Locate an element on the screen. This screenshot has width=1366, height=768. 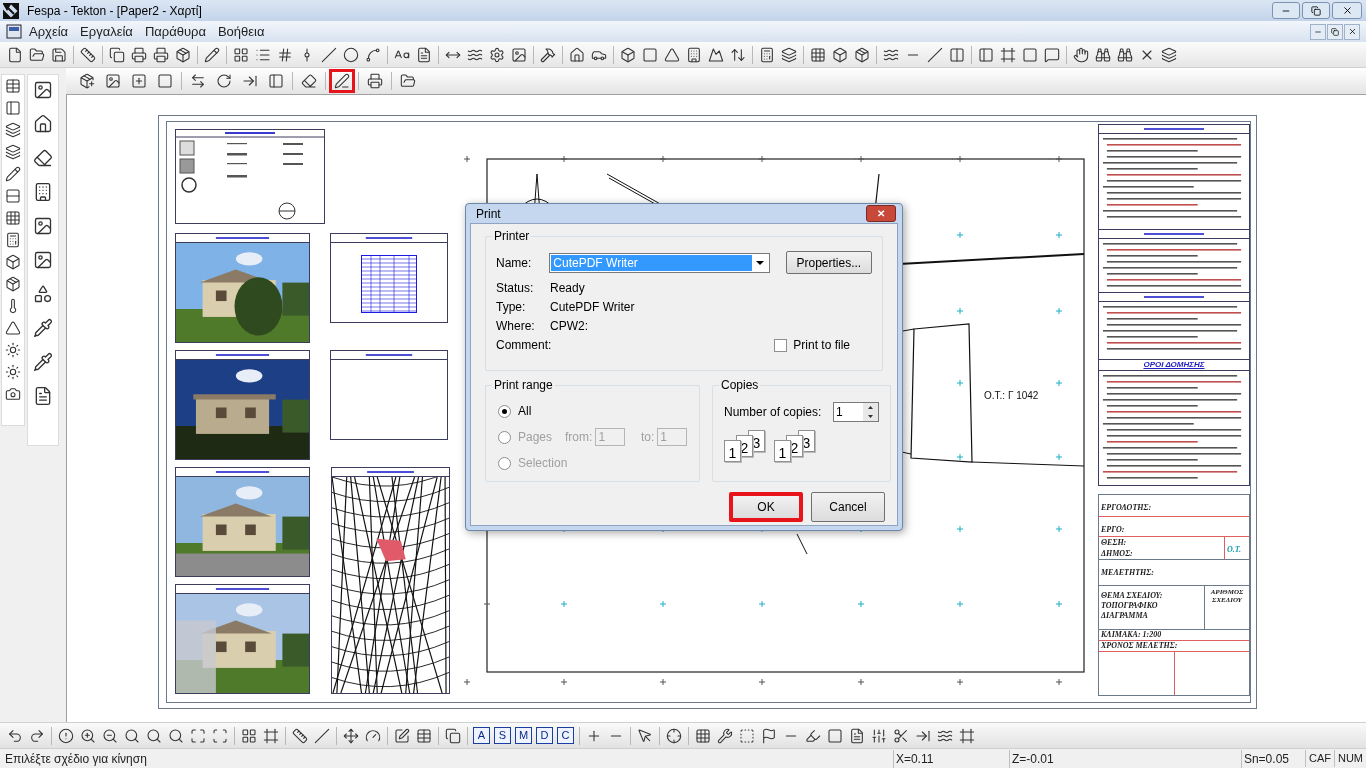
open-folder-icon is located at coordinates (37, 54).